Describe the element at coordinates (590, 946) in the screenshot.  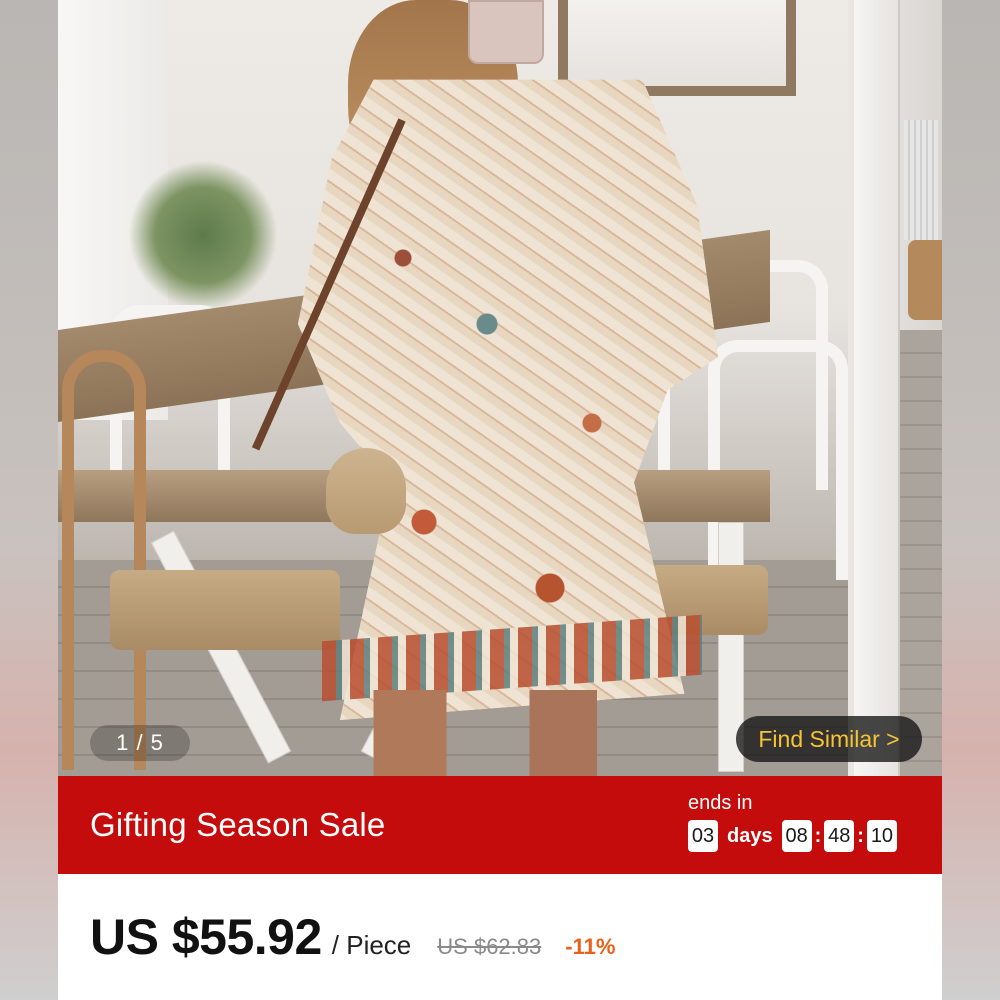
I see `discount-badge: -11%` at that location.